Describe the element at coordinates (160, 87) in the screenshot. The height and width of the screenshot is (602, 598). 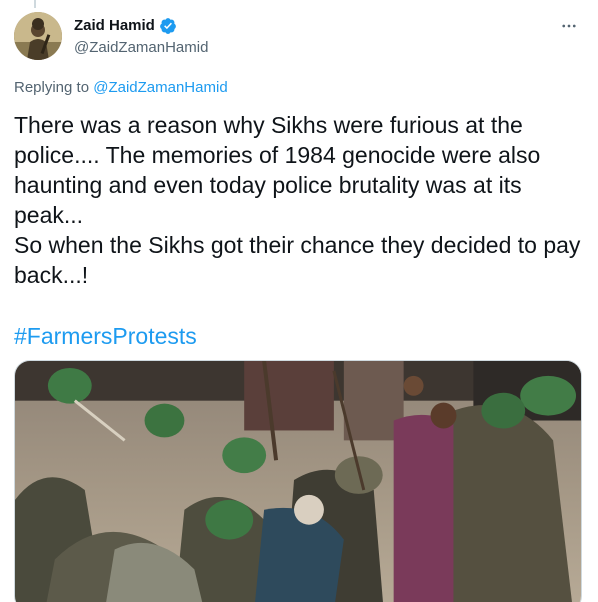
I see `replying-to-link: @ZaidZamanHamid` at that location.